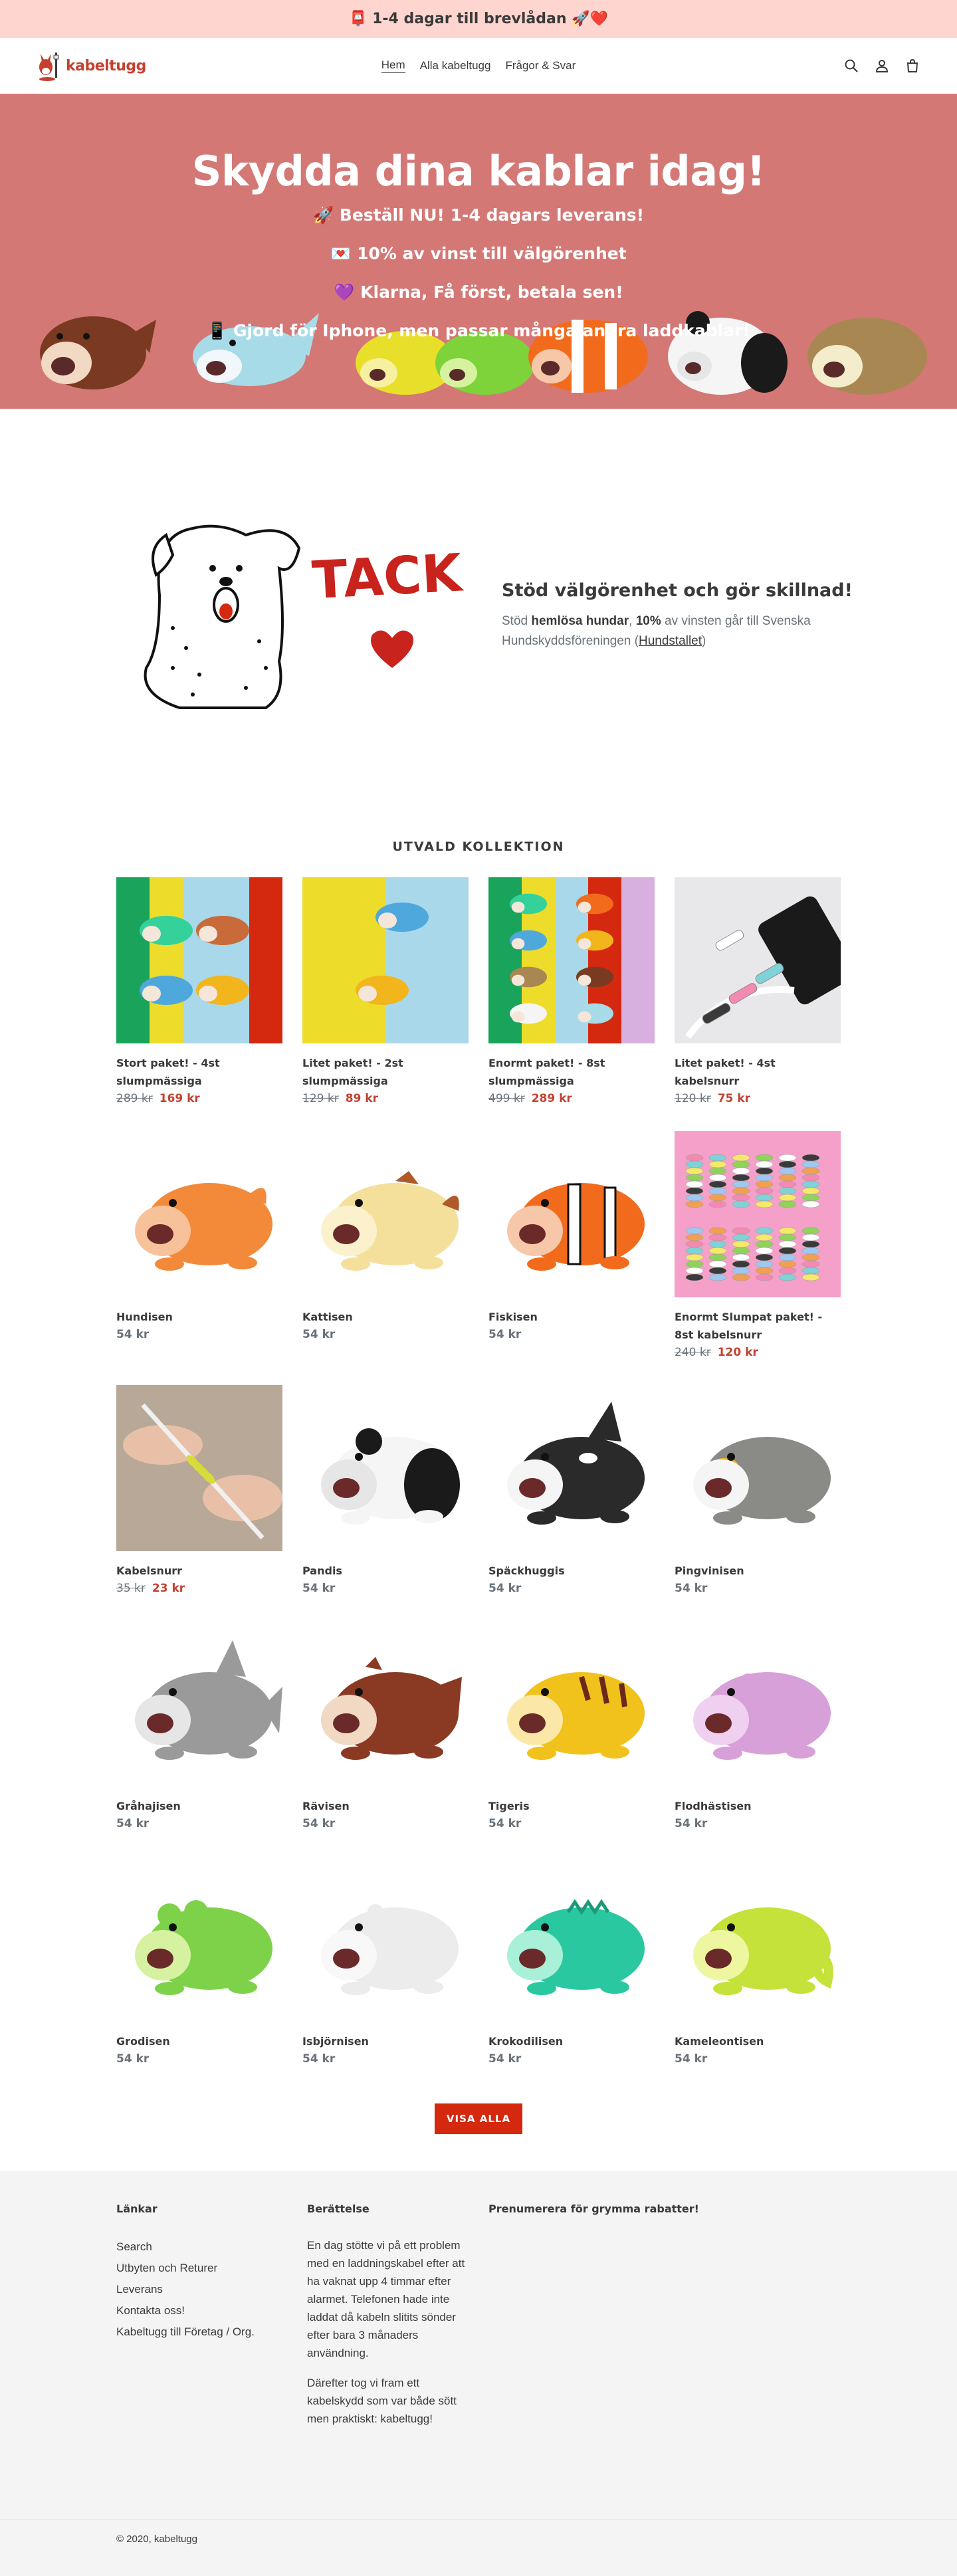  I want to click on logo-text: kabeltugg, so click(106, 65).